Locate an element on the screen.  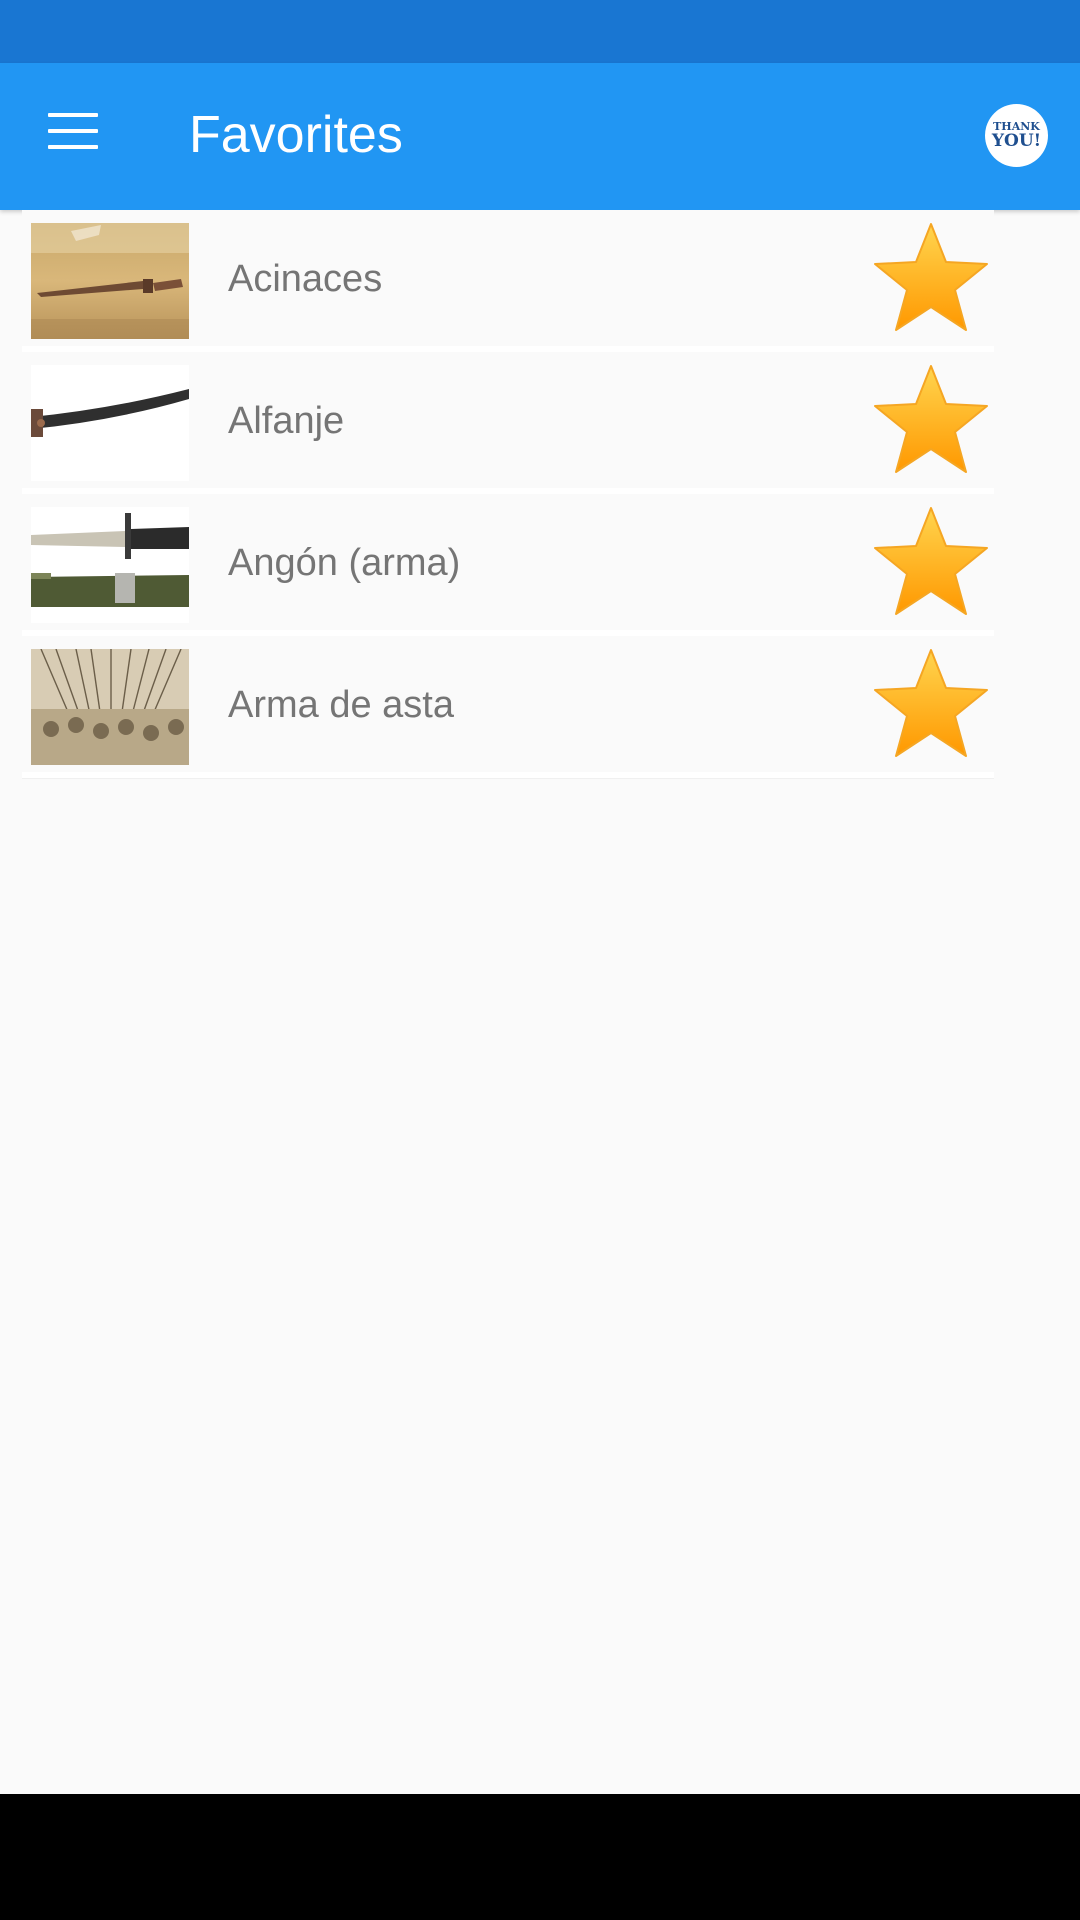
hamburger-menu-icon is located at coordinates (72, 131).